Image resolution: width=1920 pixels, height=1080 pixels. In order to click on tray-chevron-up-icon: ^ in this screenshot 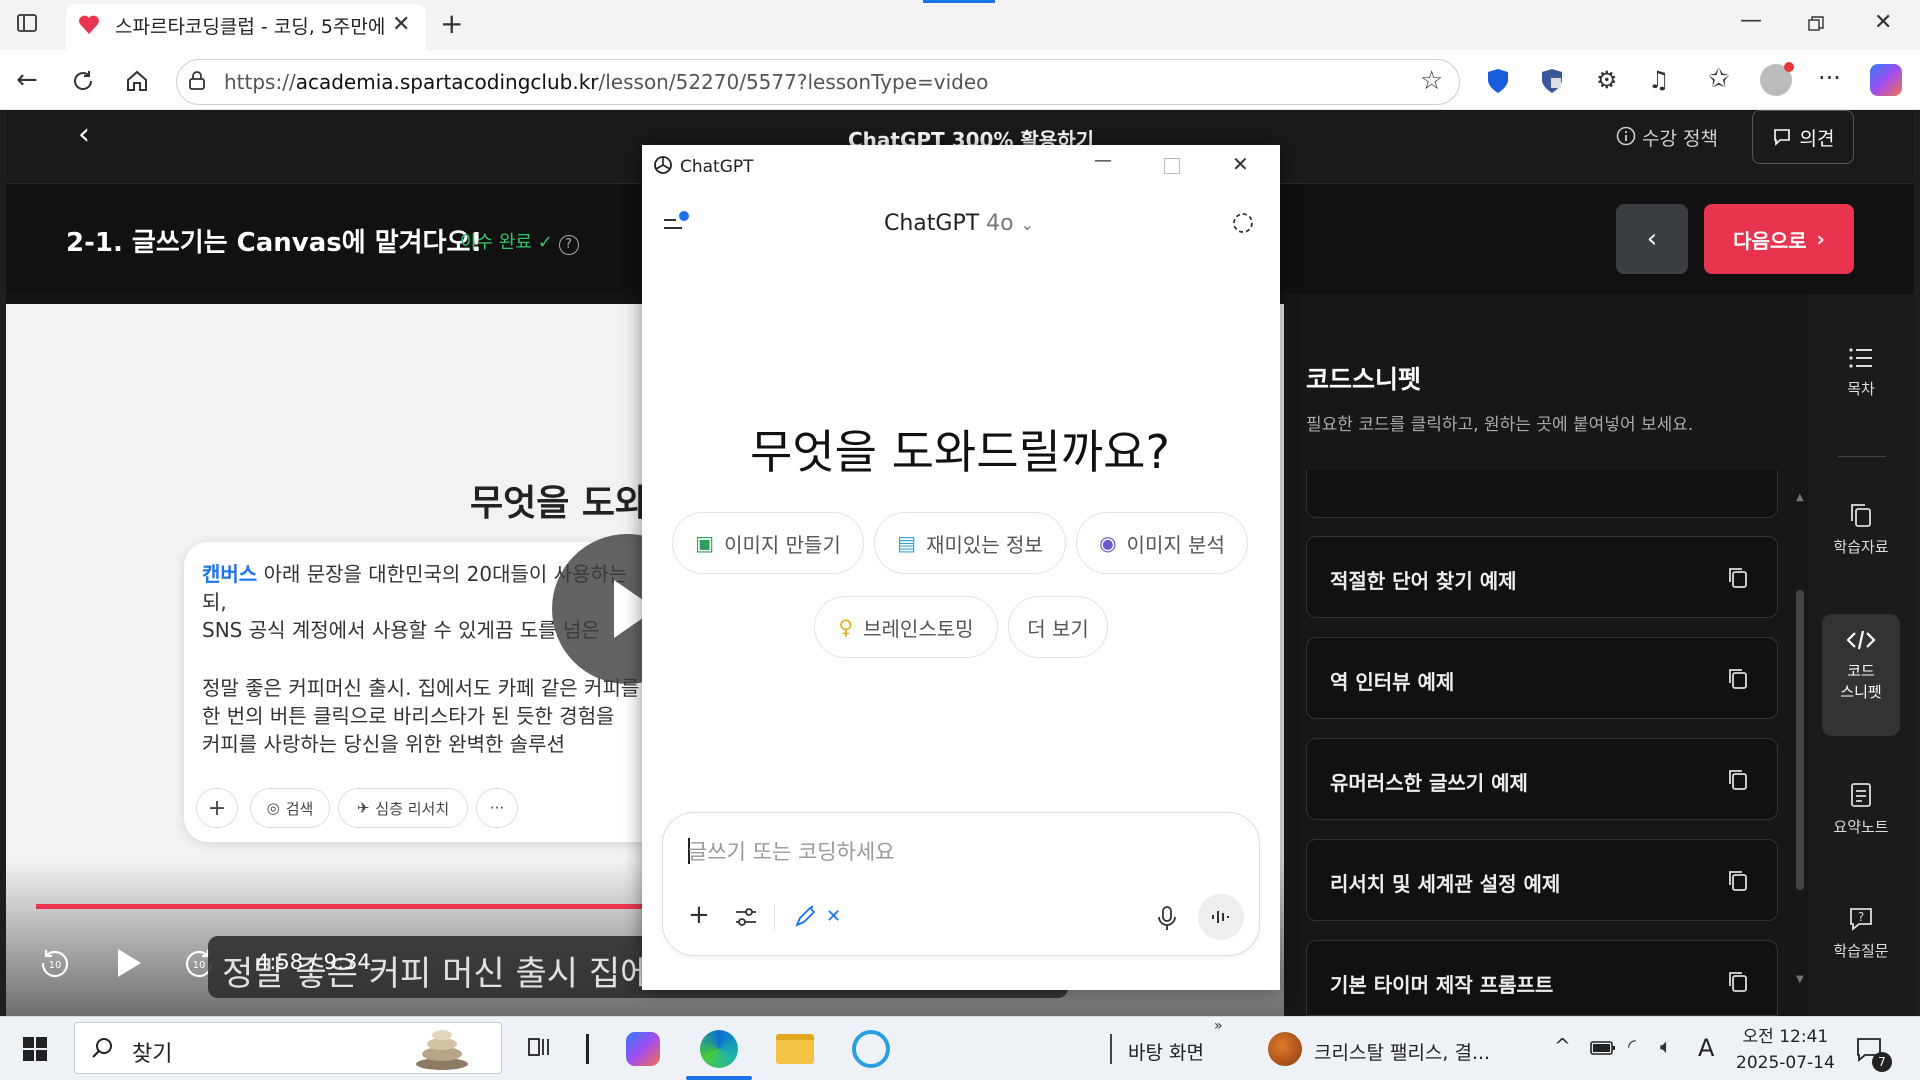, I will do `click(1562, 1046)`.